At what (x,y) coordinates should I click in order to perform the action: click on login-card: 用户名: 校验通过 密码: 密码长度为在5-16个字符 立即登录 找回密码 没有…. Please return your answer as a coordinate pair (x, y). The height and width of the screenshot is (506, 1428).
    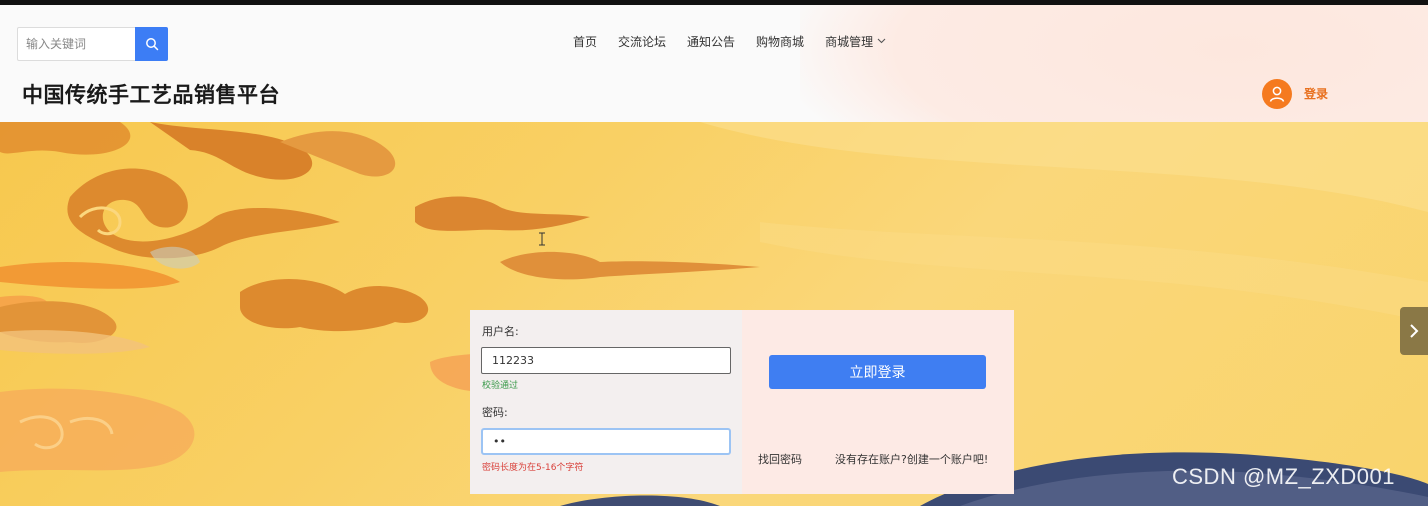
    Looking at the image, I should click on (742, 402).